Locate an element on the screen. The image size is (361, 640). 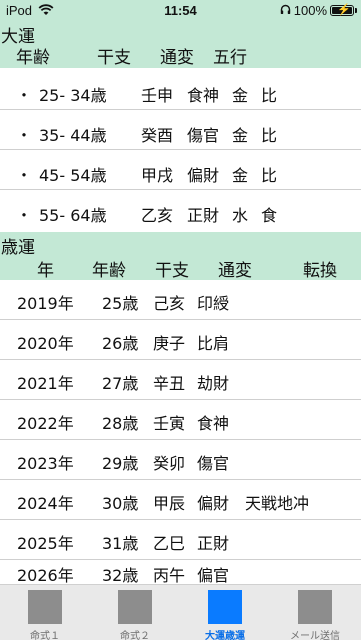
daiun-col-gogyo: 五行 is located at coordinates (230, 58).